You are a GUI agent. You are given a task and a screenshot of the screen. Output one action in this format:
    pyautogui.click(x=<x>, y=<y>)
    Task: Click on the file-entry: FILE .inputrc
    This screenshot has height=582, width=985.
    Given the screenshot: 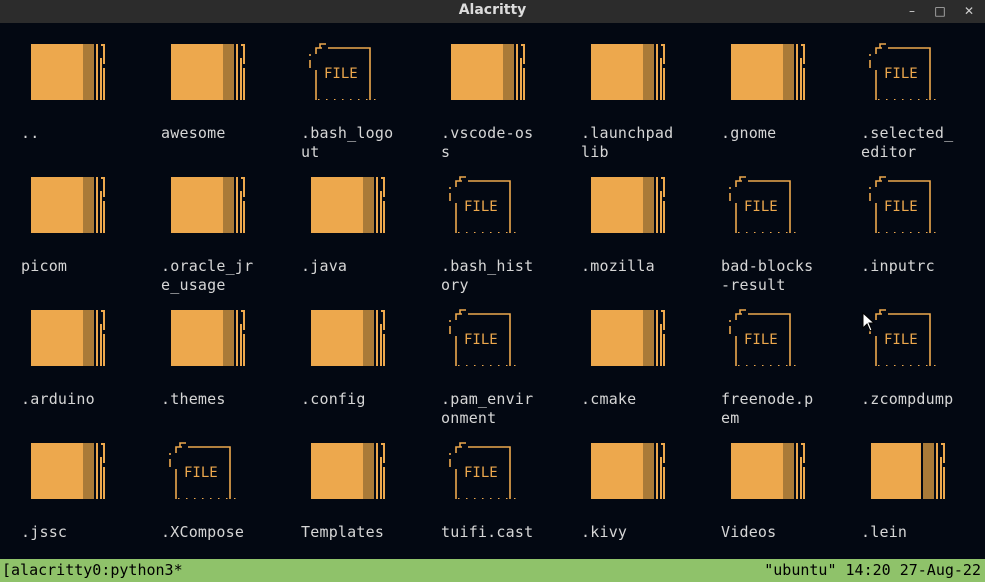 What is the action you would take?
    pyautogui.click(x=910, y=222)
    